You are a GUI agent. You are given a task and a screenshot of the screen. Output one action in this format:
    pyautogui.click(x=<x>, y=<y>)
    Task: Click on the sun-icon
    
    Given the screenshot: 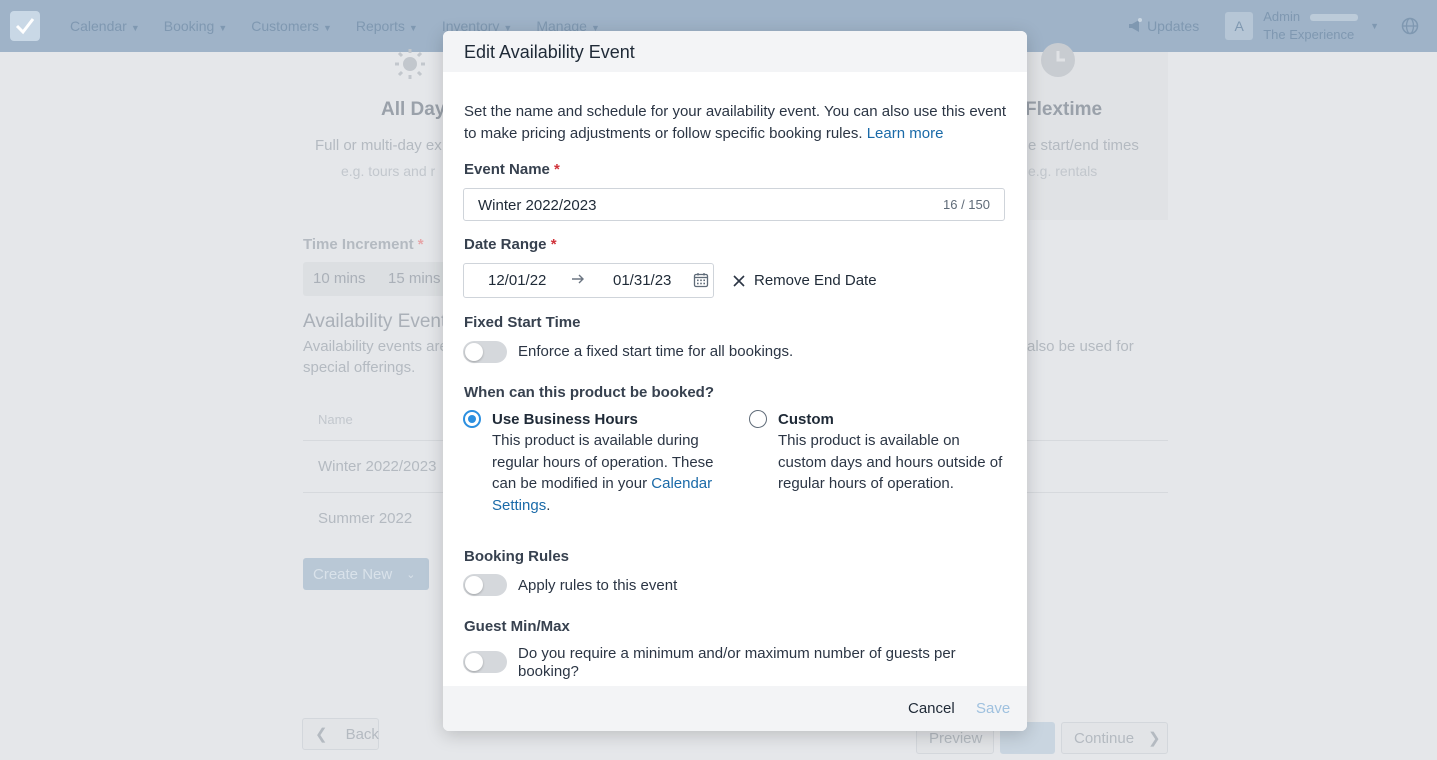 What is the action you would take?
    pyautogui.click(x=410, y=64)
    